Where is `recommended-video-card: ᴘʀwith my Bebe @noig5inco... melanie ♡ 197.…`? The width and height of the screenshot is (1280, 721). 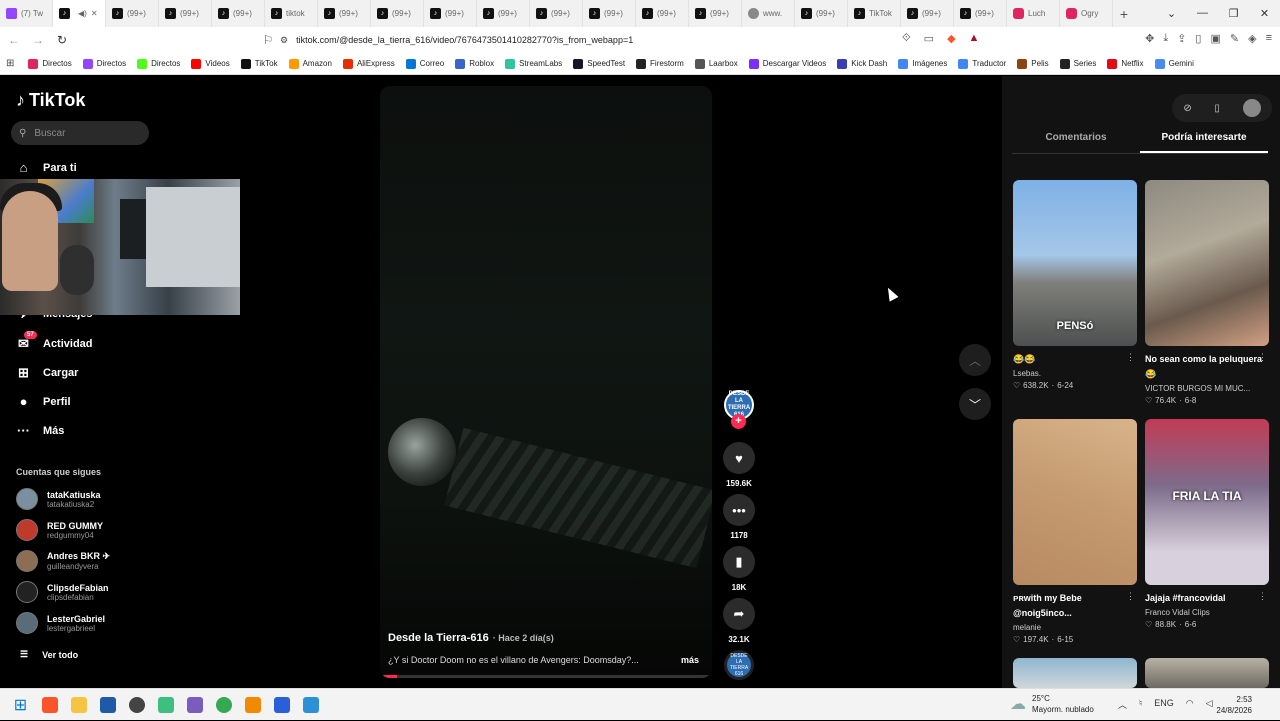 recommended-video-card: ᴘʀwith my Bebe @noig5inco... melanie ♡ 197.… is located at coordinates (1075, 531).